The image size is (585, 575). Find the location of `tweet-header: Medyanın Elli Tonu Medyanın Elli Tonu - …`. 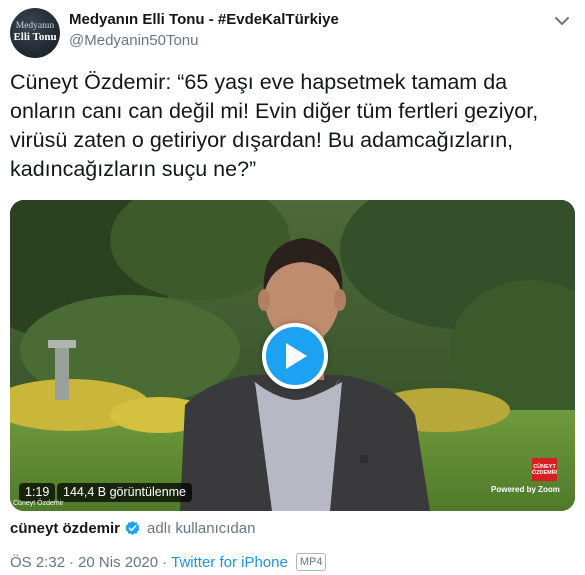

tweet-header: Medyanın Elli Tonu Medyanın Elli Tonu - … is located at coordinates (292, 33).